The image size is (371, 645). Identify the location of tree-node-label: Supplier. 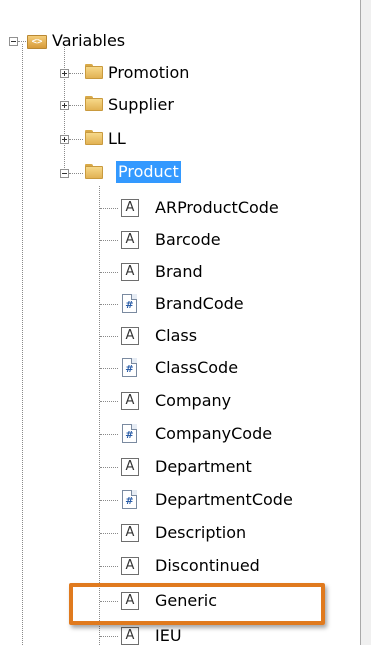
(141, 105).